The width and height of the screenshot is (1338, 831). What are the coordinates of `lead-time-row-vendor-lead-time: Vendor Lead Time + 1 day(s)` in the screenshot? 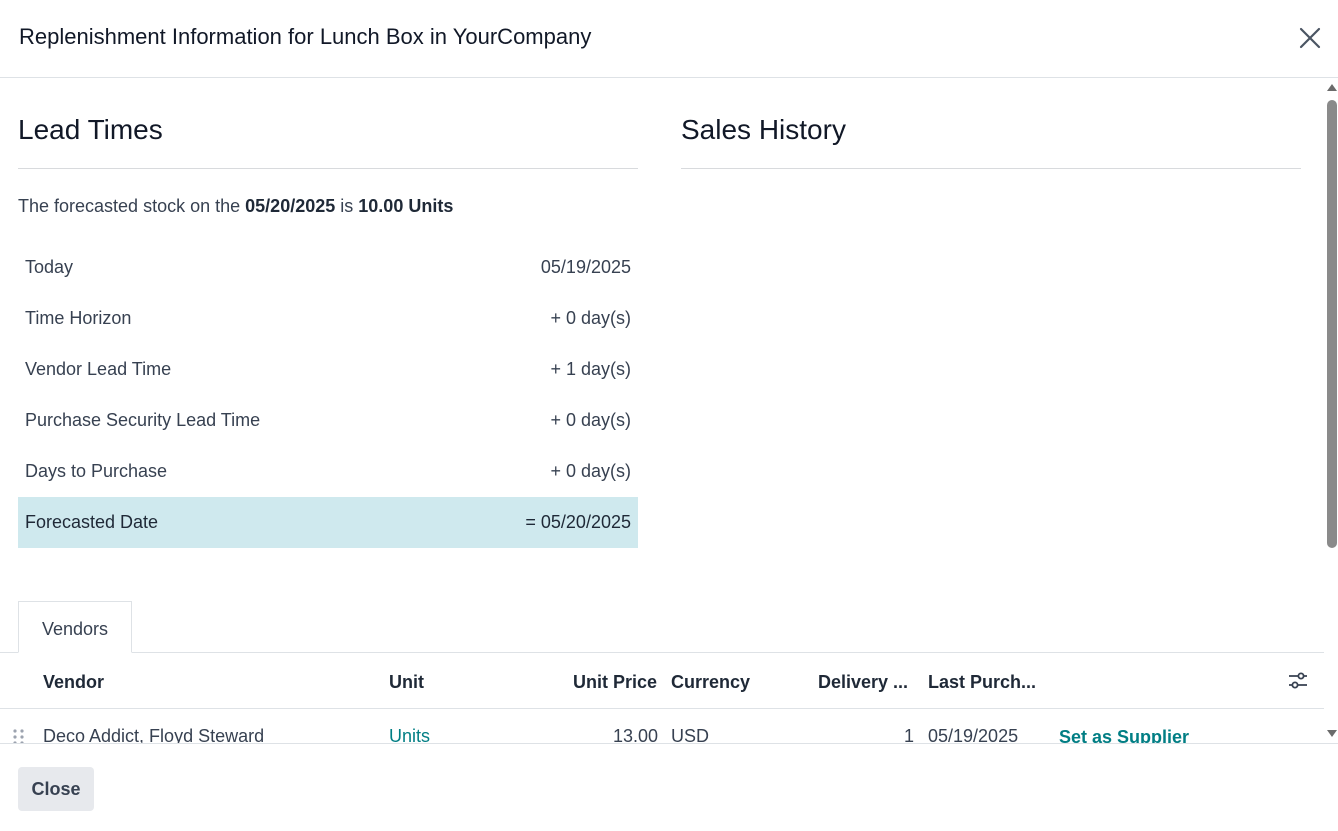 It's located at (328, 369).